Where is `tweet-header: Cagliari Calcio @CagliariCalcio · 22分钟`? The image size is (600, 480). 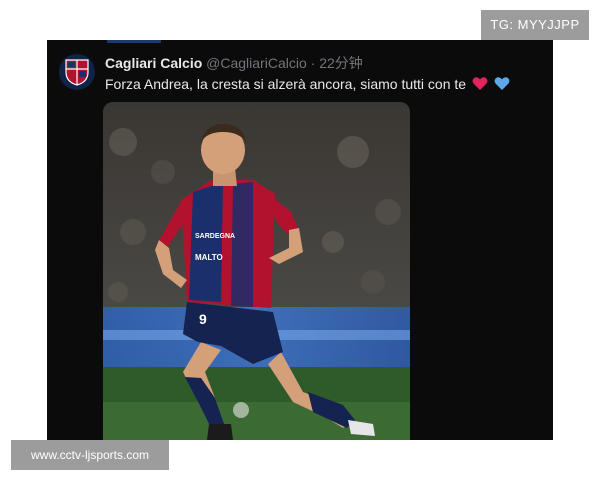
tweet-header: Cagliari Calcio @CagliariCalcio · 22分钟 is located at coordinates (323, 63).